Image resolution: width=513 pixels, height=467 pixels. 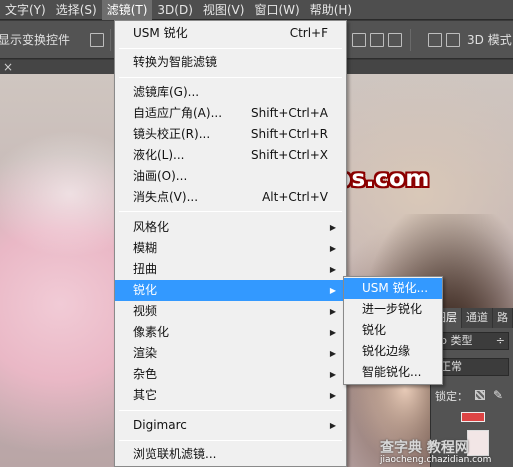 I want to click on tab-channels: 通道, so click(x=477, y=318).